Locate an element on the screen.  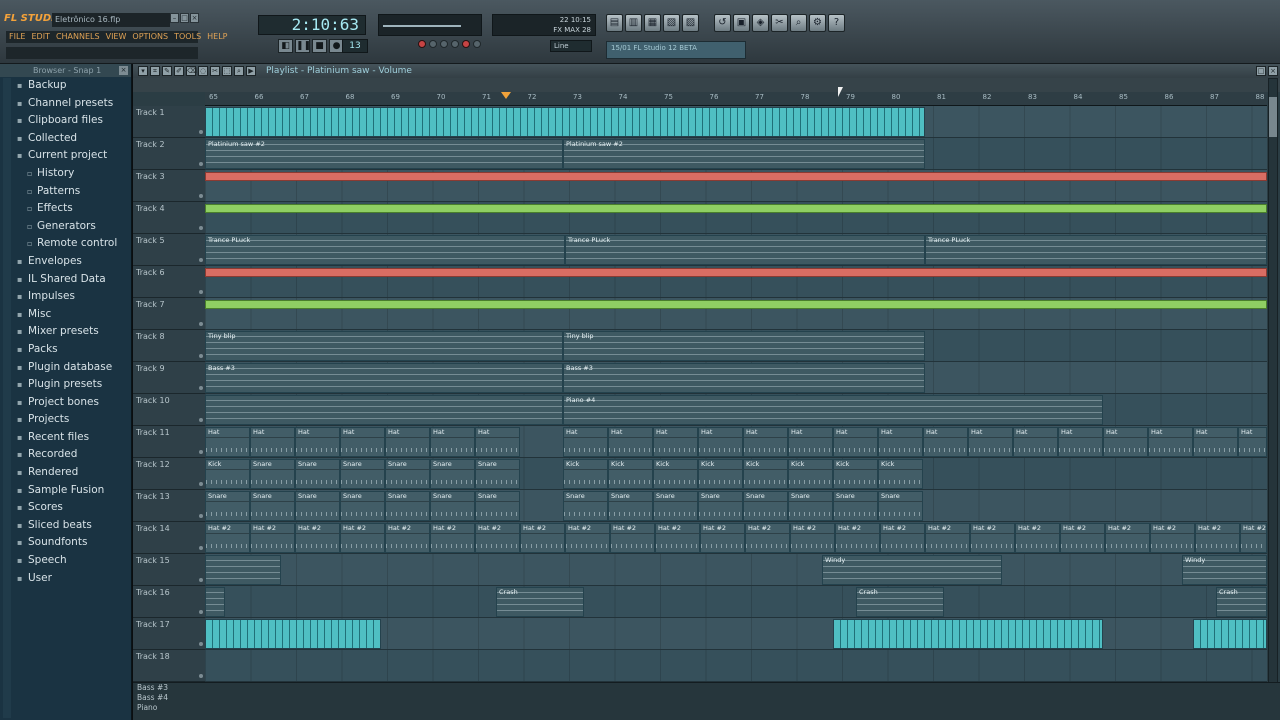
pencil-icon: ✎ is located at coordinates (167, 71).